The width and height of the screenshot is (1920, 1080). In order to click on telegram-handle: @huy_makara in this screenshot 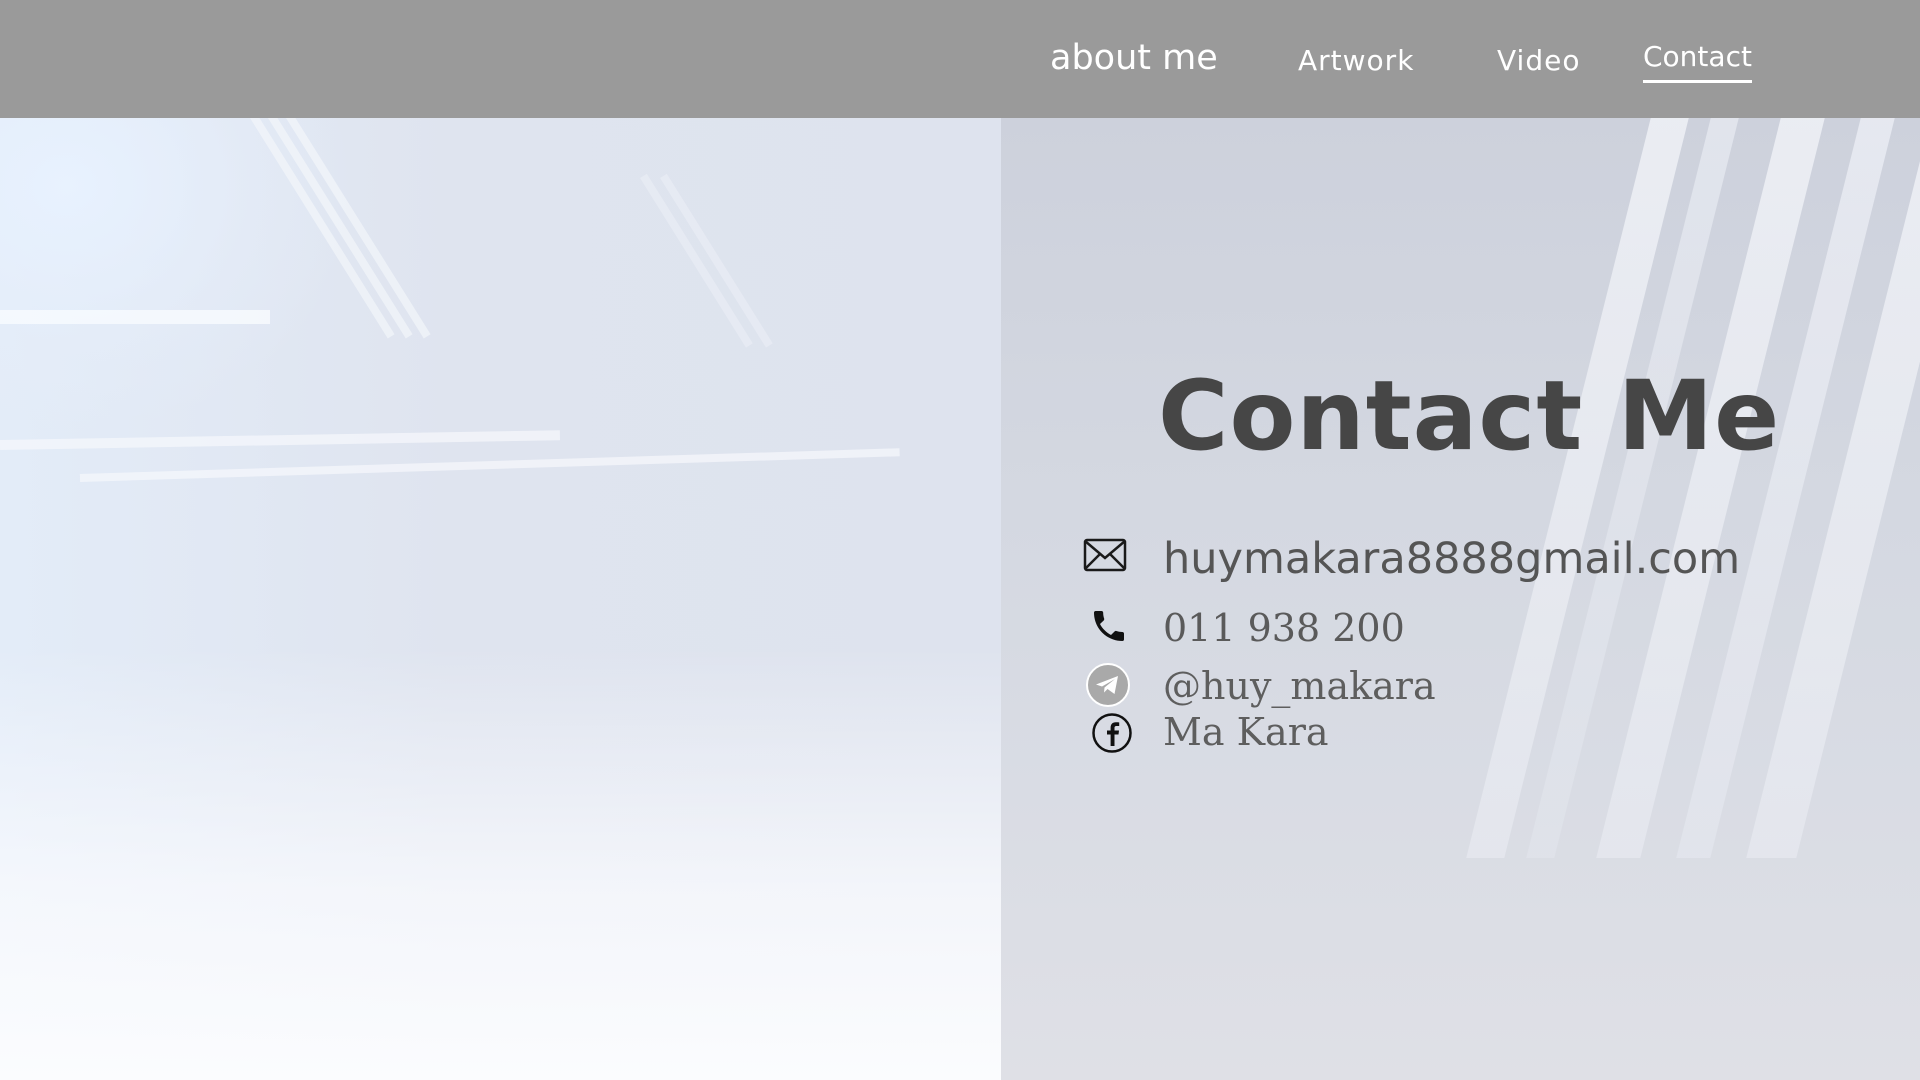, I will do `click(1299, 686)`.